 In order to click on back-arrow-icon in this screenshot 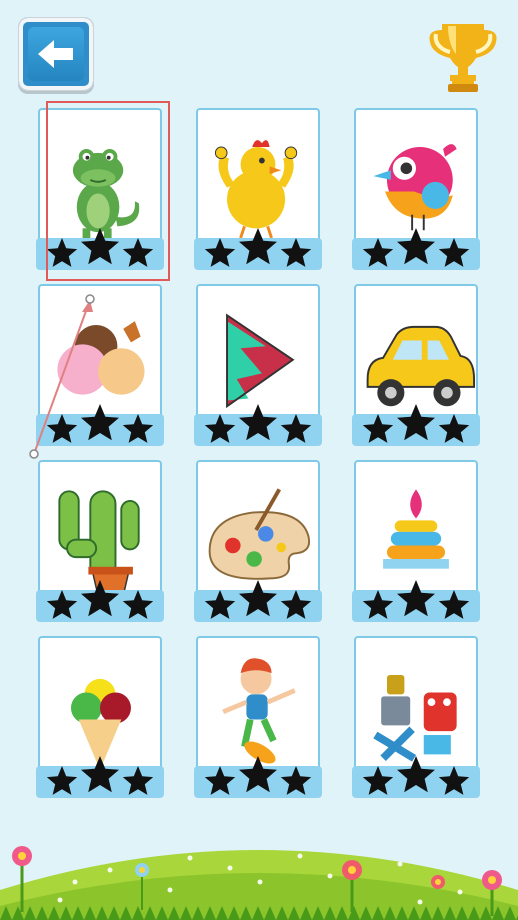, I will do `click(56, 54)`.